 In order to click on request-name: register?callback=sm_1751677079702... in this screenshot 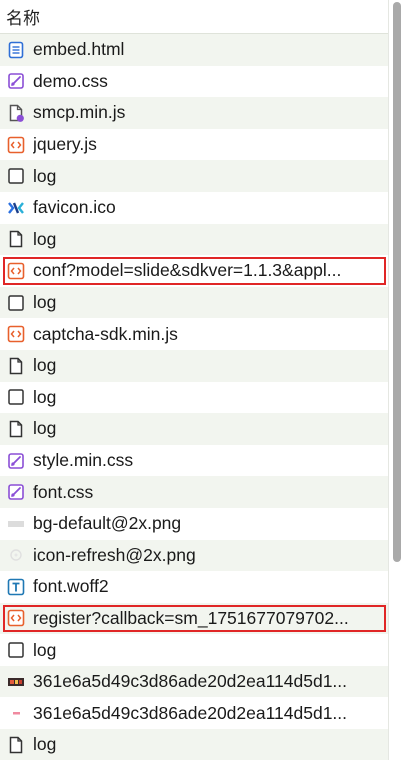, I will do `click(191, 617)`.